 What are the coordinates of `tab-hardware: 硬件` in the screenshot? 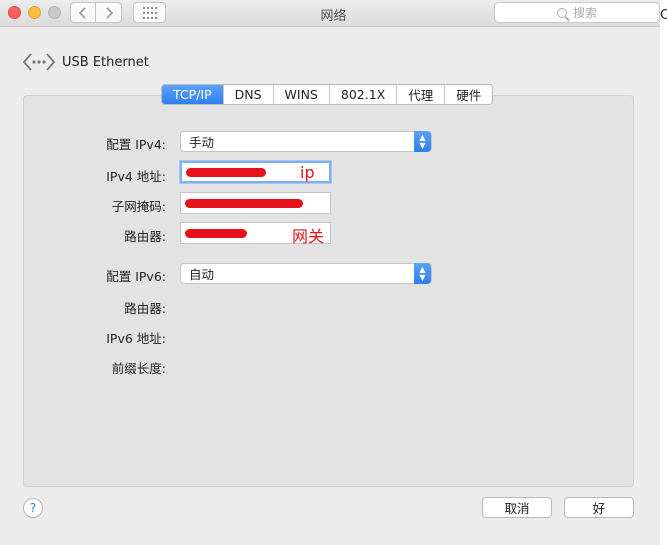 It's located at (468, 94).